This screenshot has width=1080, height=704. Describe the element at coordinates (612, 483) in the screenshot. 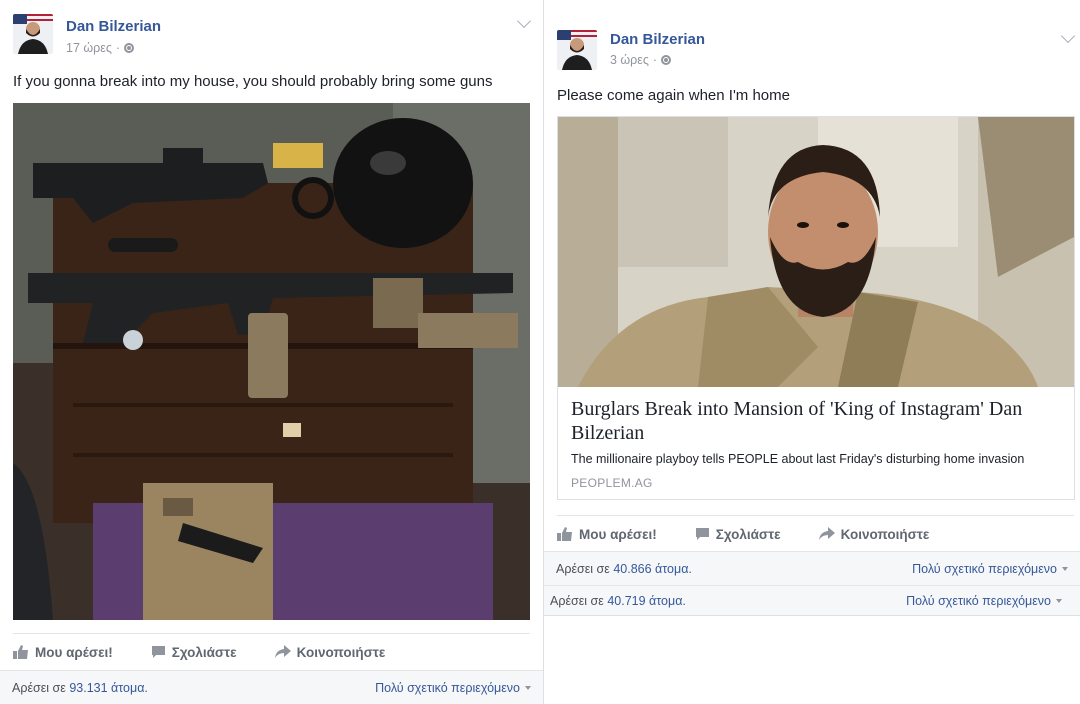

I see `link-domain: PEOPLEM.AG` at that location.